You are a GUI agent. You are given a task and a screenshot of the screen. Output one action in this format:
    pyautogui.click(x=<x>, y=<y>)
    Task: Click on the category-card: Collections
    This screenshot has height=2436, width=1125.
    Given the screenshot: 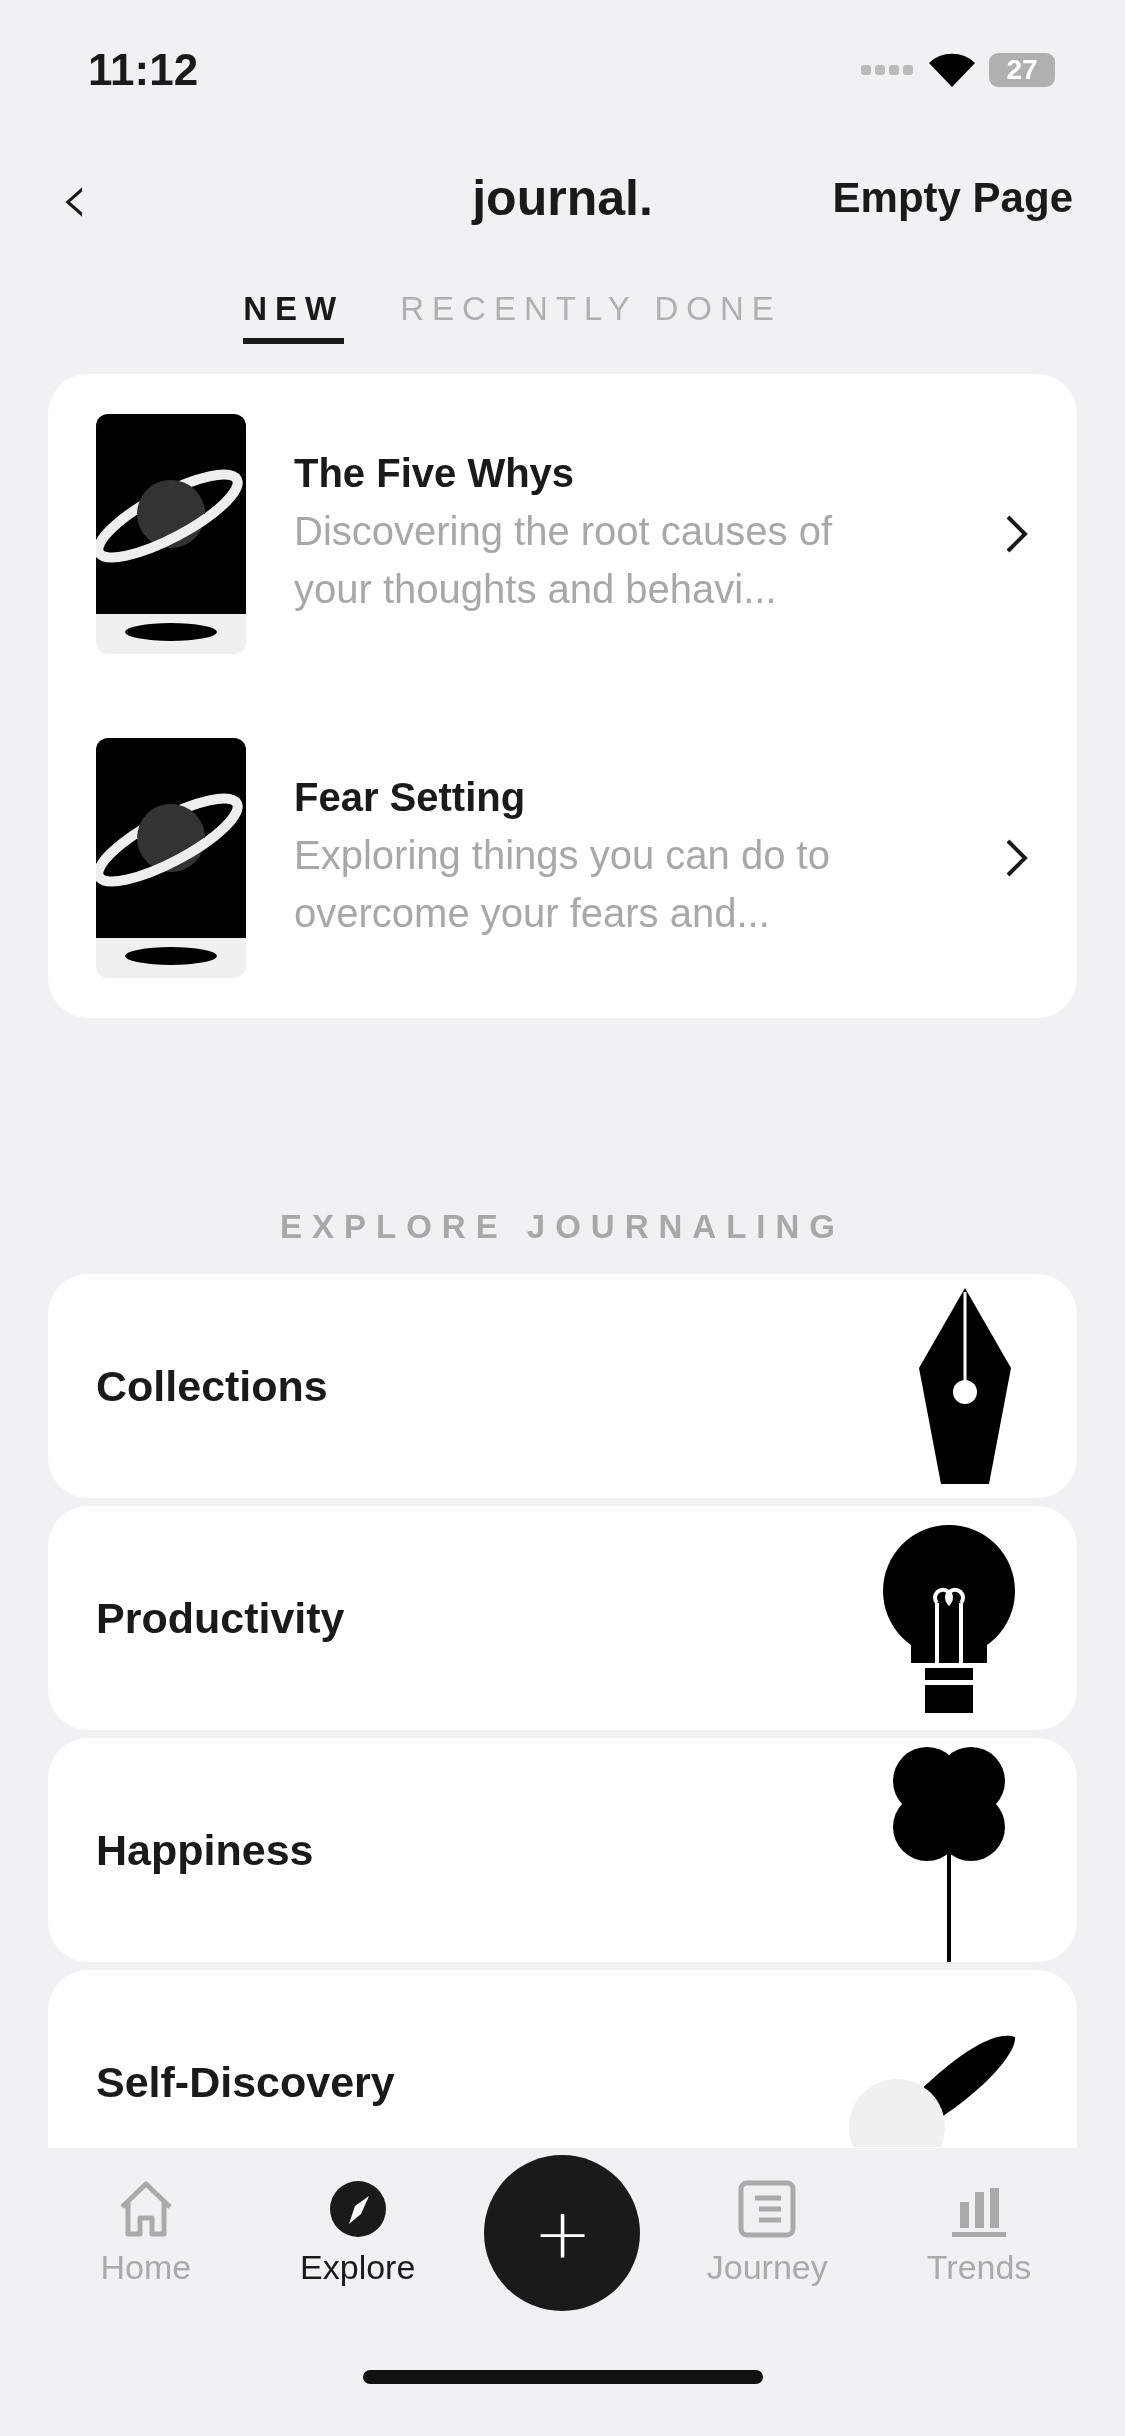 What is the action you would take?
    pyautogui.click(x=562, y=1386)
    